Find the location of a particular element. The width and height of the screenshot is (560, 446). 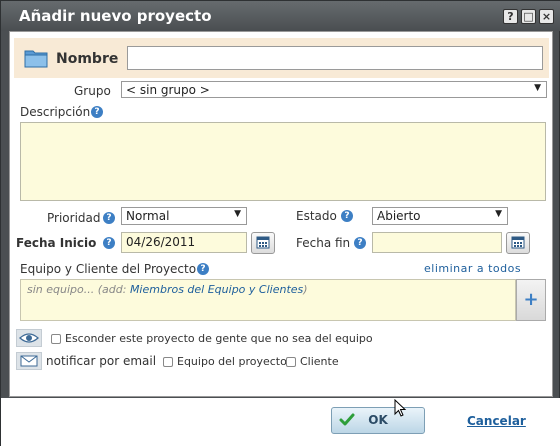

notify-team-label: Equipo del proyecto is located at coordinates (232, 361).